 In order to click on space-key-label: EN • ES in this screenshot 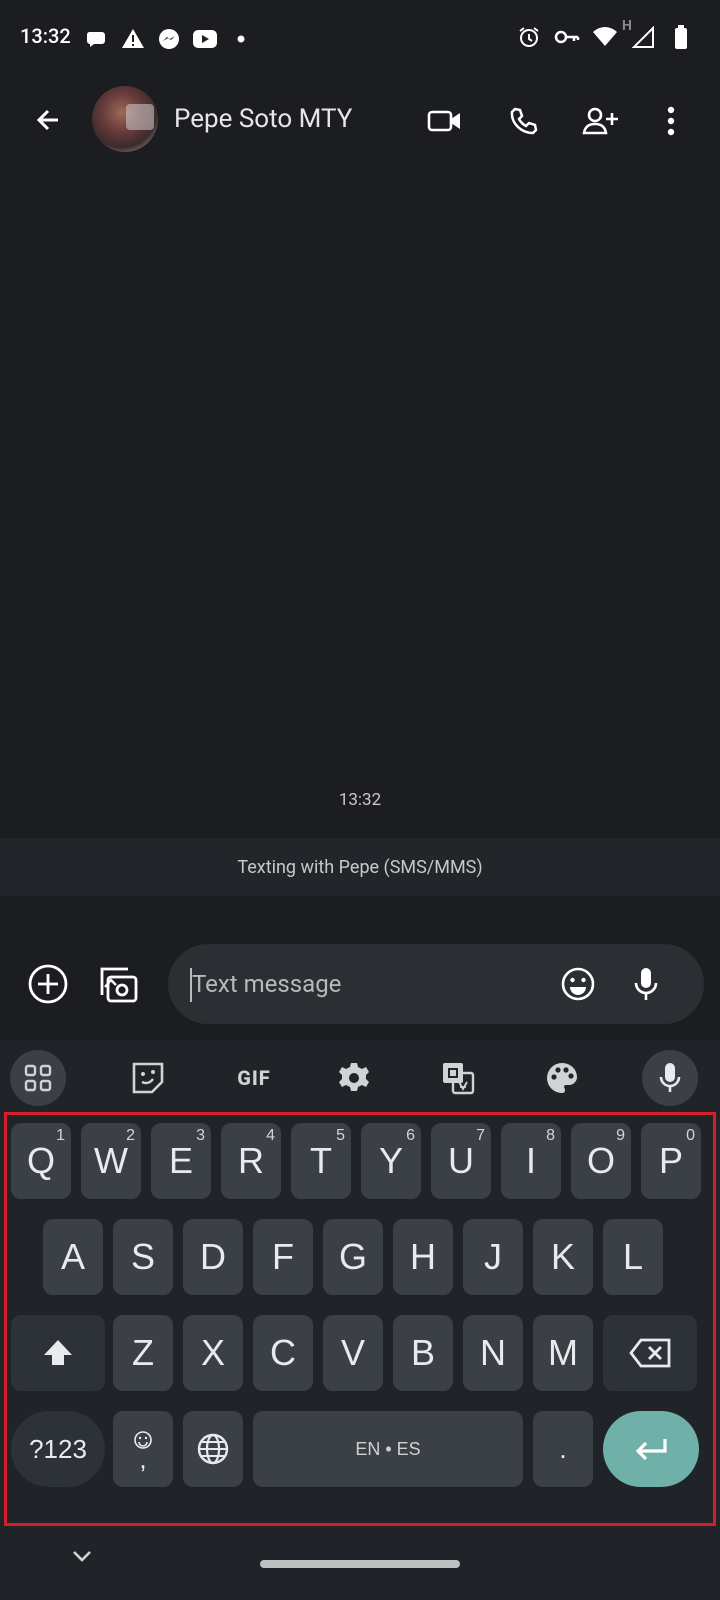, I will do `click(388, 1448)`.